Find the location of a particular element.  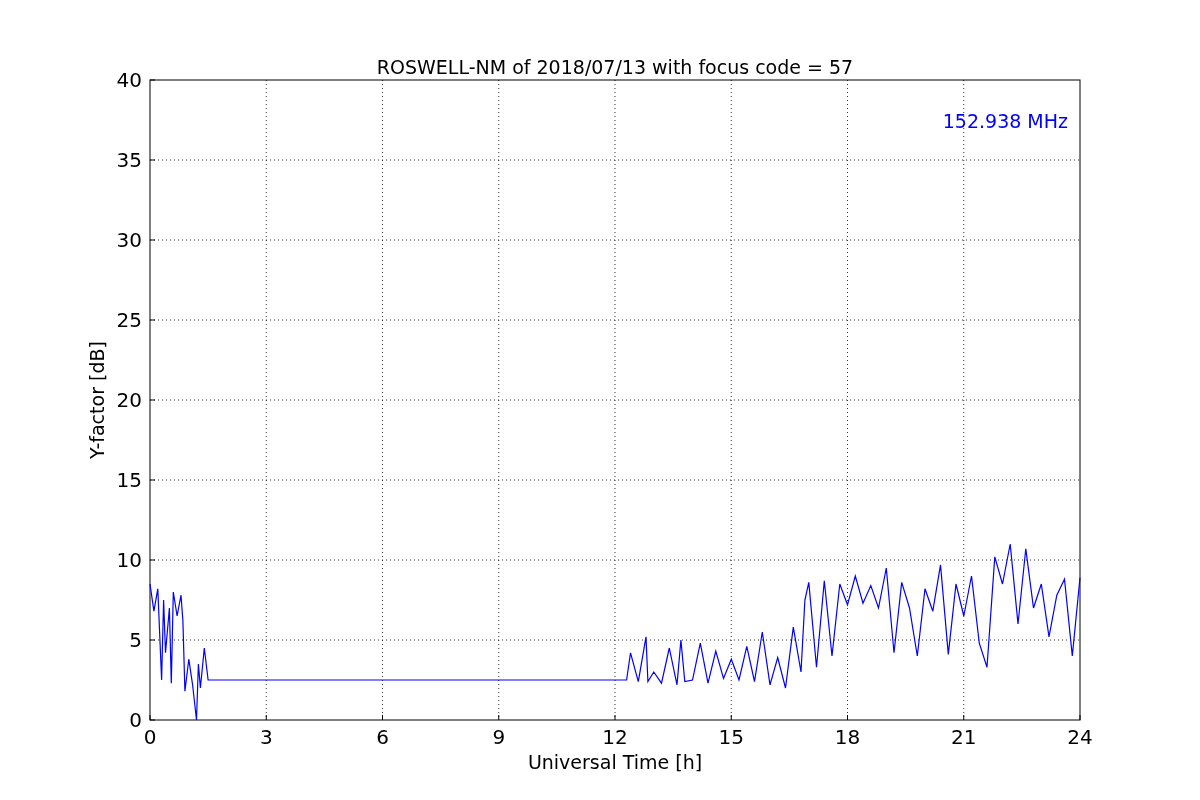

x-tick-label: 21 is located at coordinates (964, 737).